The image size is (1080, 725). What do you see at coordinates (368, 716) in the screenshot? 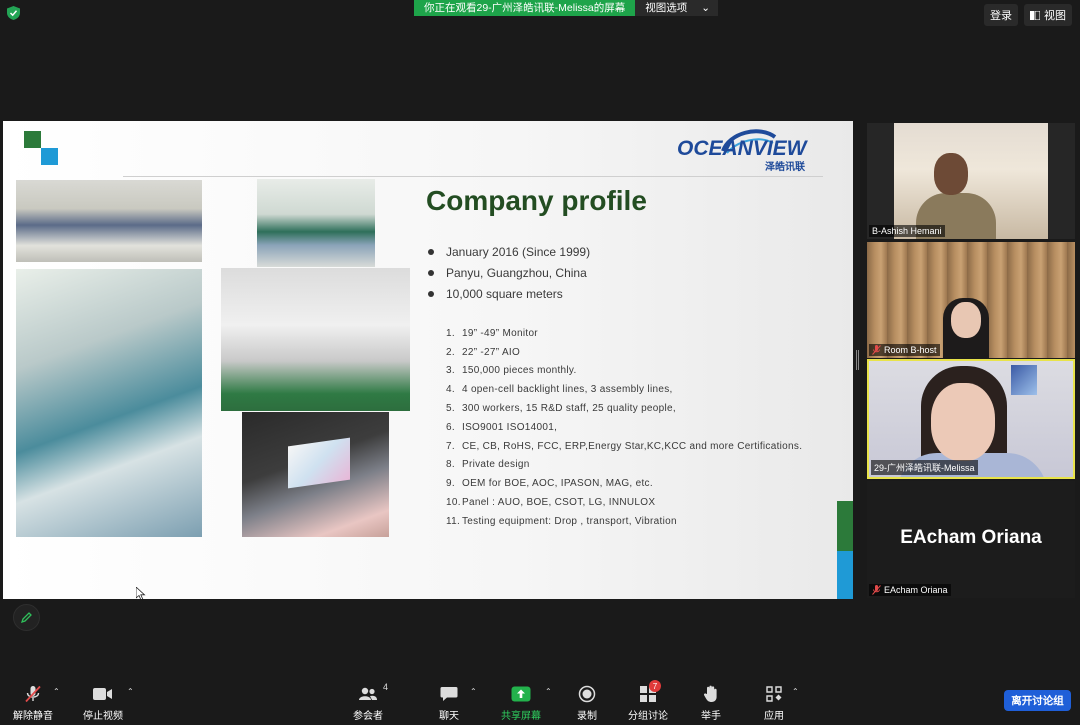
I see `participants-label: 参会者` at bounding box center [368, 716].